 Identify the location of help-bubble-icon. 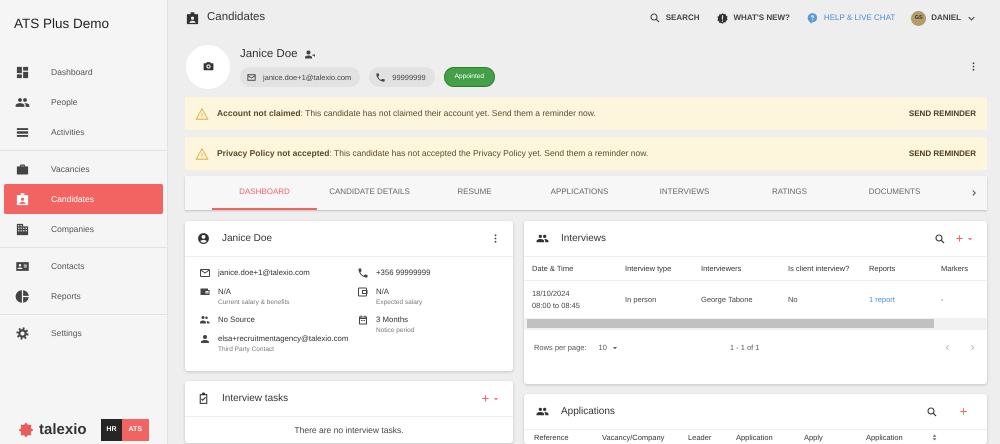
(812, 18).